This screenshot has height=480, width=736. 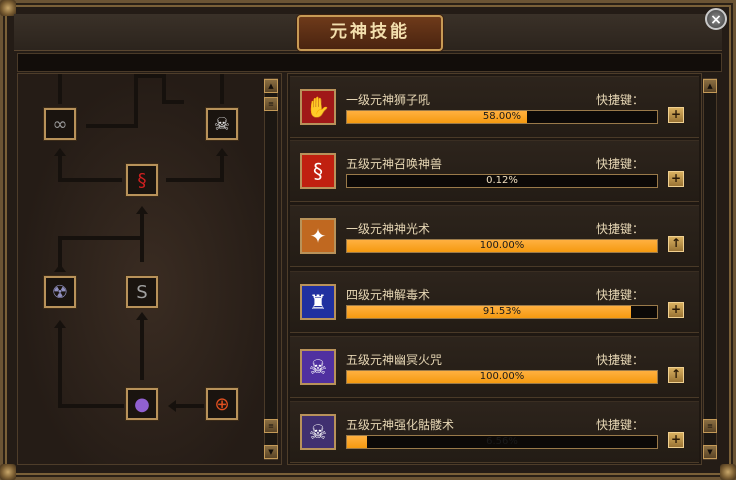 I want to click on tree-node-dragon: §, so click(x=142, y=180).